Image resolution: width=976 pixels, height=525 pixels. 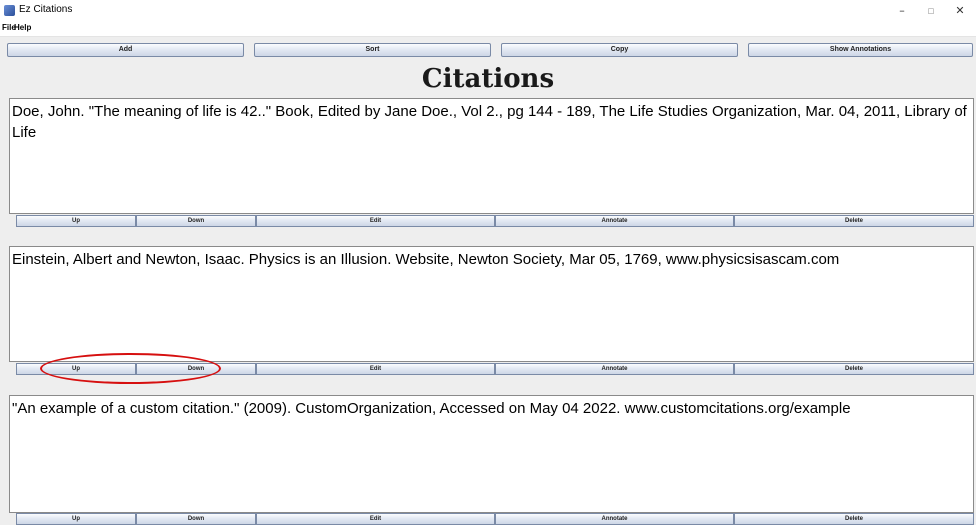 What do you see at coordinates (488, 79) in the screenshot?
I see `page-title: Citations` at bounding box center [488, 79].